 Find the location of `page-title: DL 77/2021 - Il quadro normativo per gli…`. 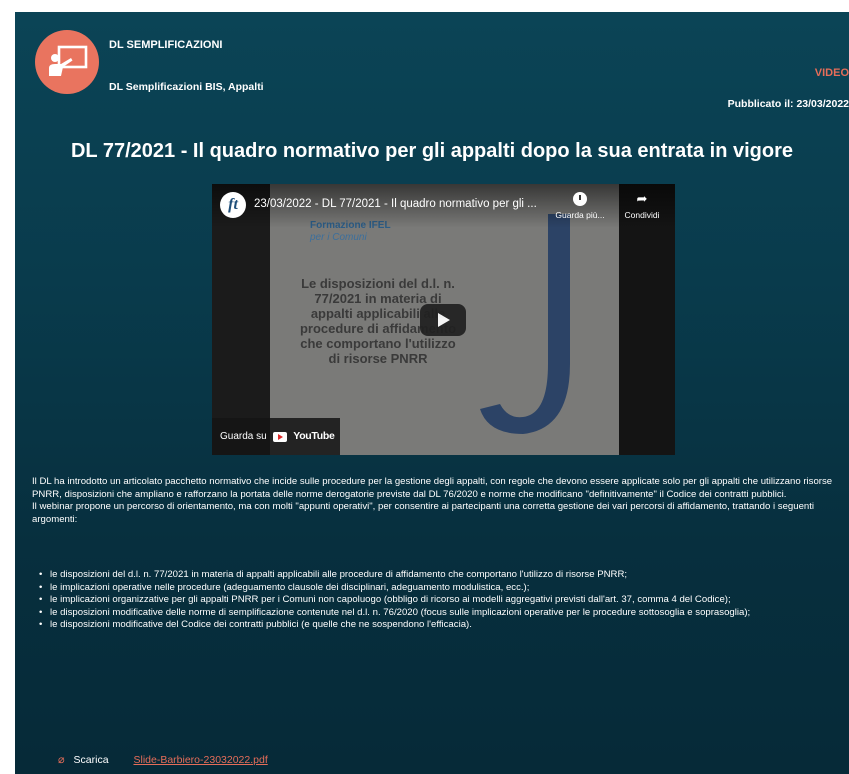

page-title: DL 77/2021 - Il quadro normativo per gli… is located at coordinates (431, 151).